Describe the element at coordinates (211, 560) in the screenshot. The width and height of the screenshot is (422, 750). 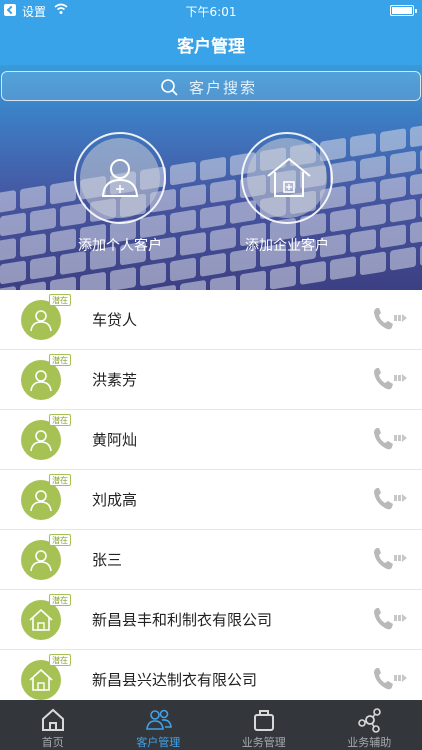
I see `customer-row: 潜在张三` at that location.